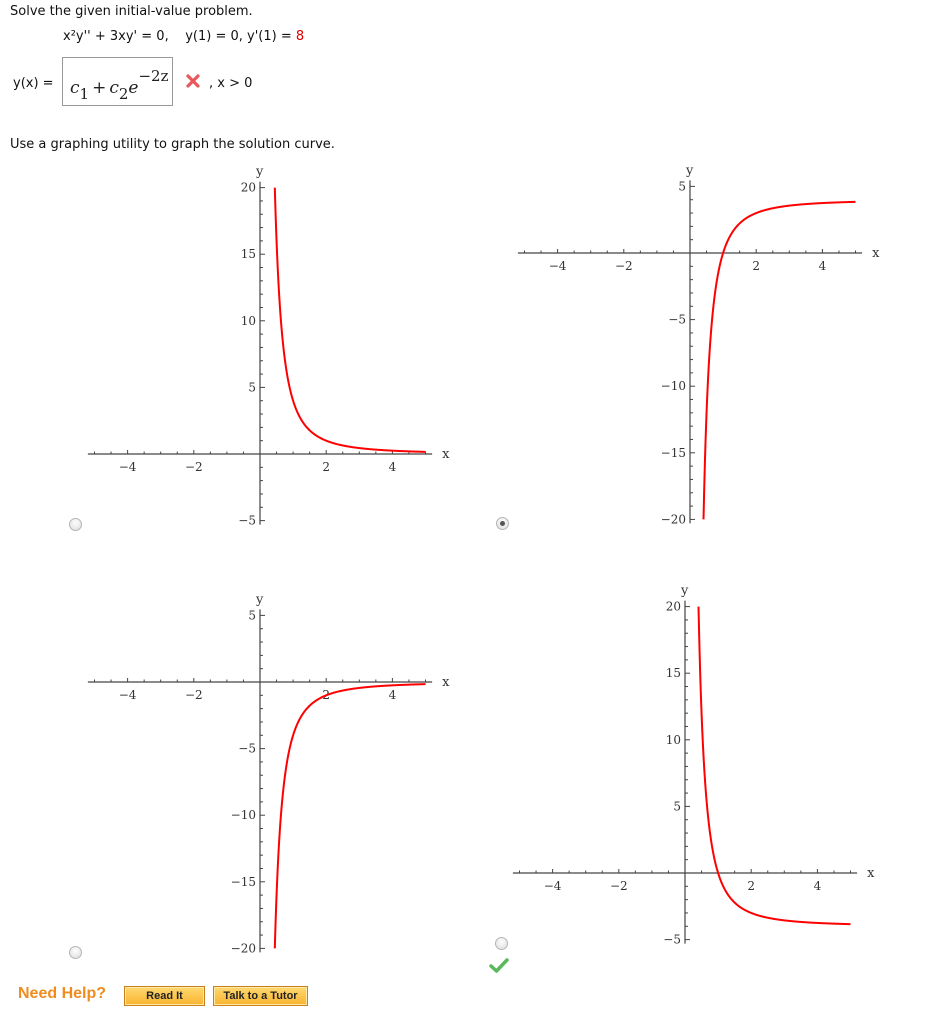  I want to click on graph-4-x-tick-label: −2, so click(619, 886).